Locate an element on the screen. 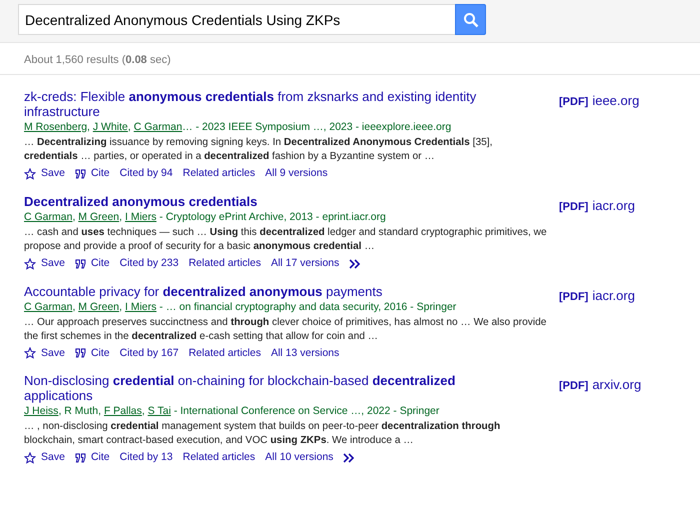  cited-by-link: Cited by 94 is located at coordinates (146, 174).